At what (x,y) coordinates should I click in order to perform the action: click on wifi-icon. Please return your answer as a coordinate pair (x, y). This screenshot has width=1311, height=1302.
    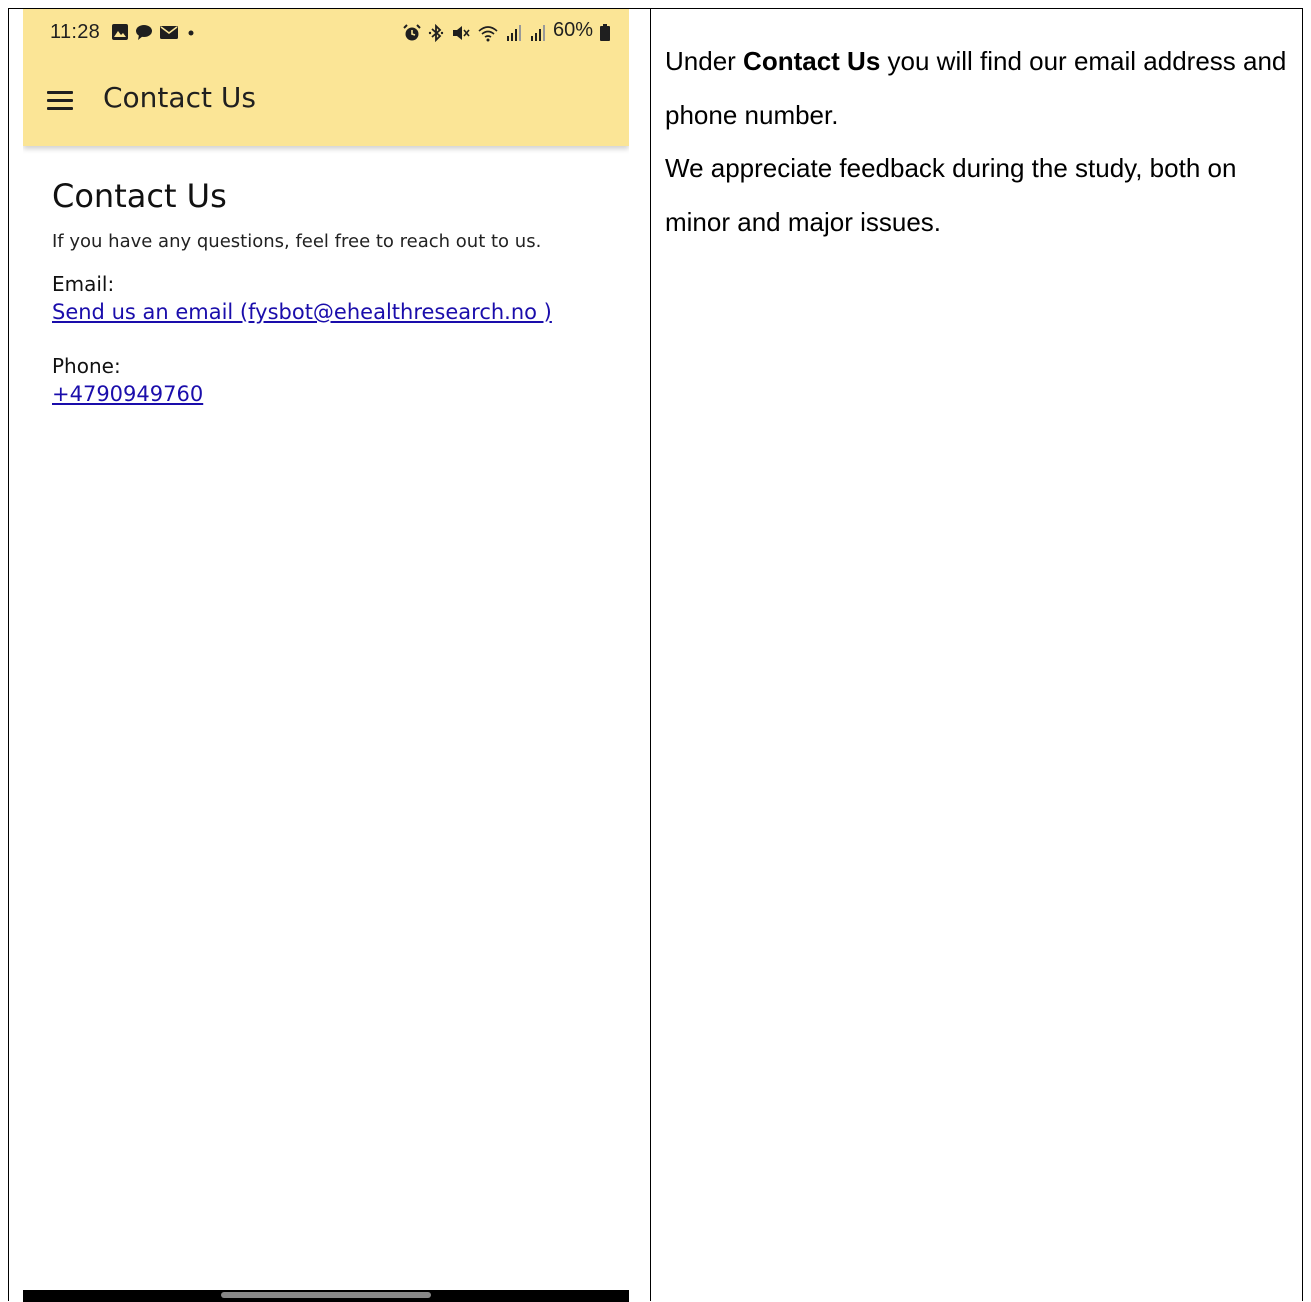
    Looking at the image, I should click on (488, 33).